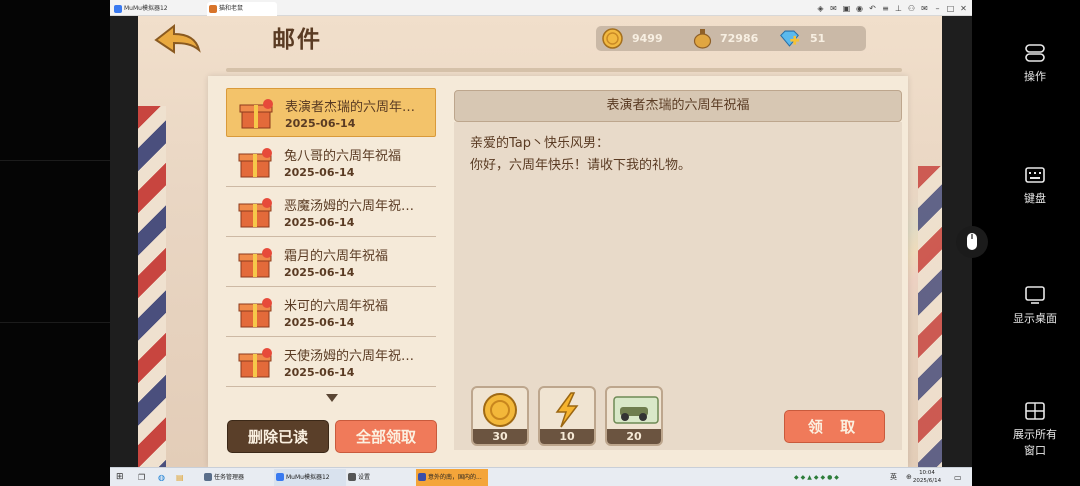 The image size is (1080, 486). Describe the element at coordinates (909, 477) in the screenshot. I see `network-icon: ⊕` at that location.